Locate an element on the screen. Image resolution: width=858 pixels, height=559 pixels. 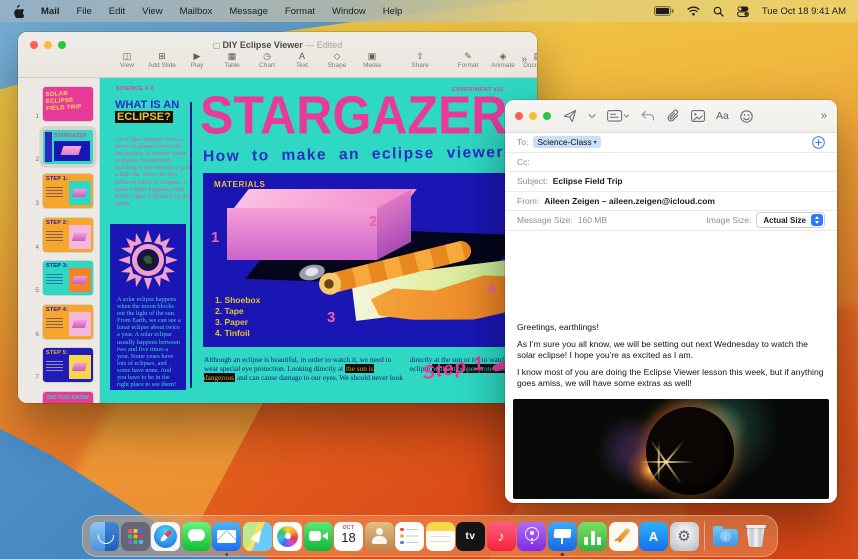
apple-menu-icon is located at coordinates (18, 11).